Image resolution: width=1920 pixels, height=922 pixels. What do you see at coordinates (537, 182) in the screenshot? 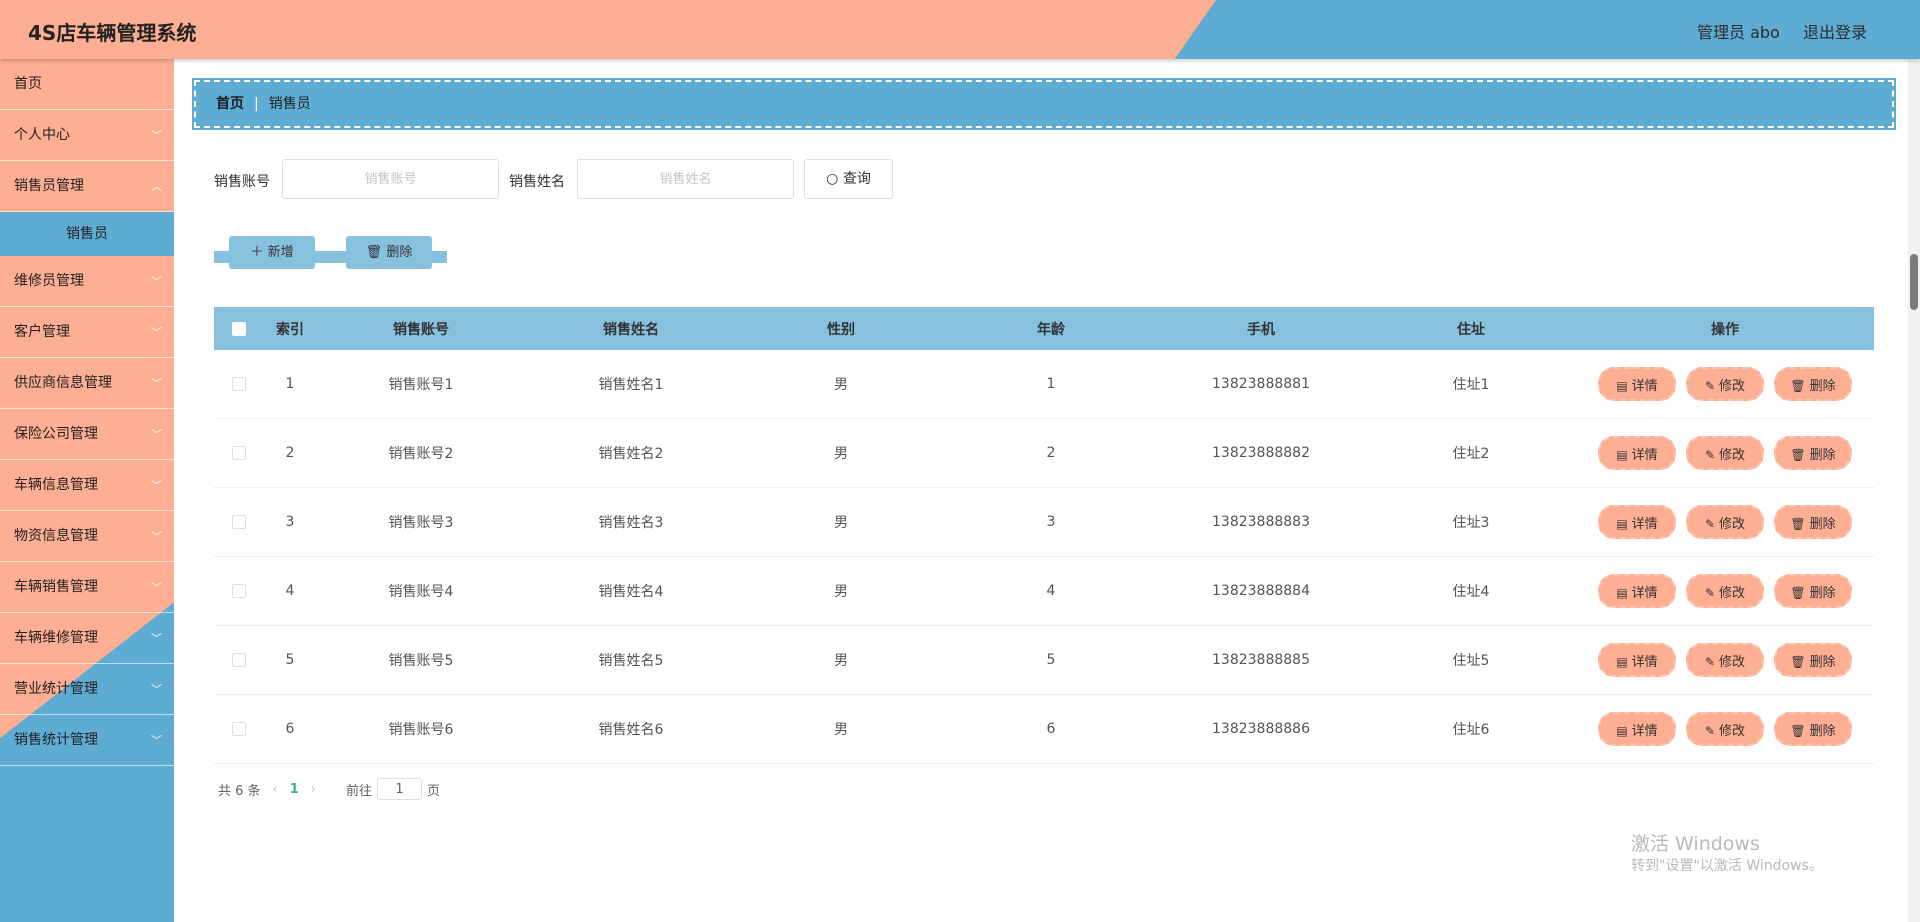
I see `name-search-label: 销售姓名` at bounding box center [537, 182].